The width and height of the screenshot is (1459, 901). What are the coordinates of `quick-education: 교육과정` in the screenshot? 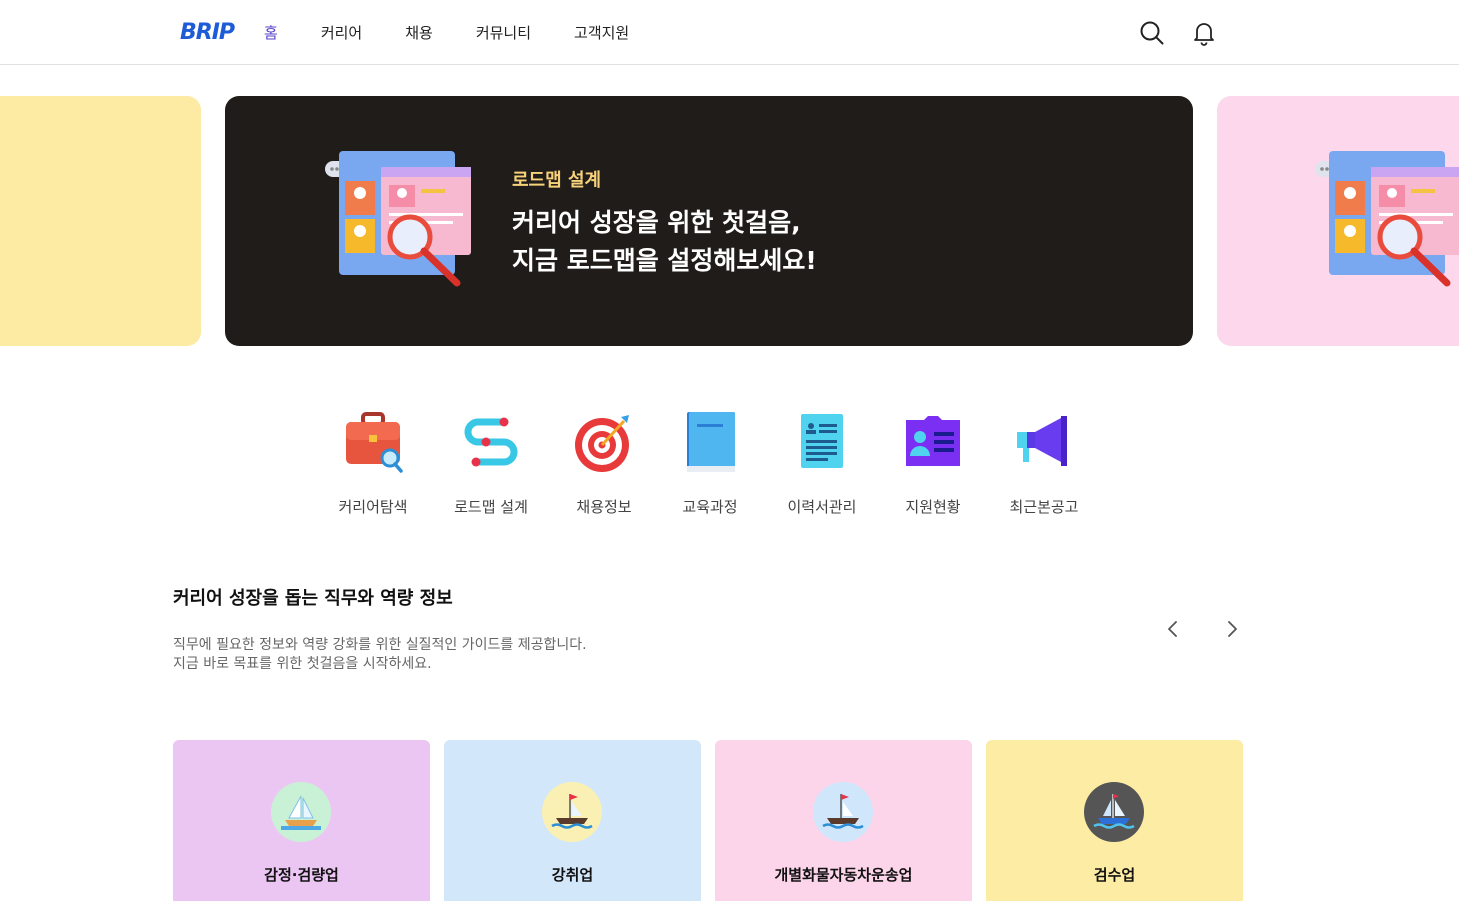 It's located at (710, 462).